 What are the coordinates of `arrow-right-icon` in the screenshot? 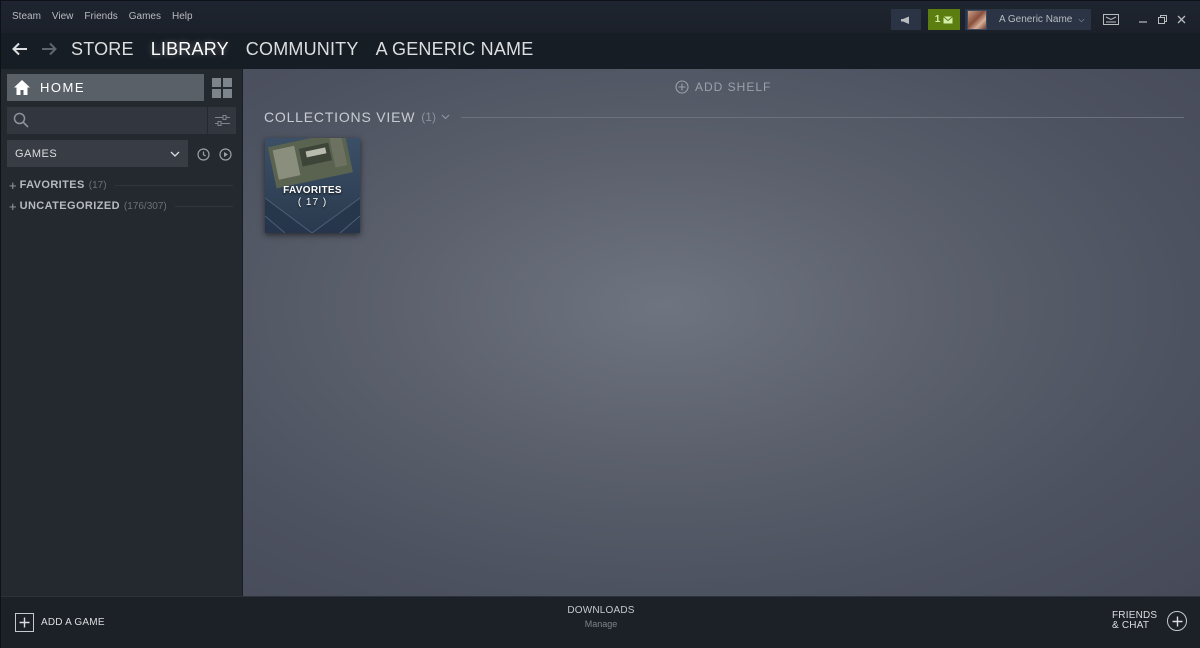 It's located at (49, 49).